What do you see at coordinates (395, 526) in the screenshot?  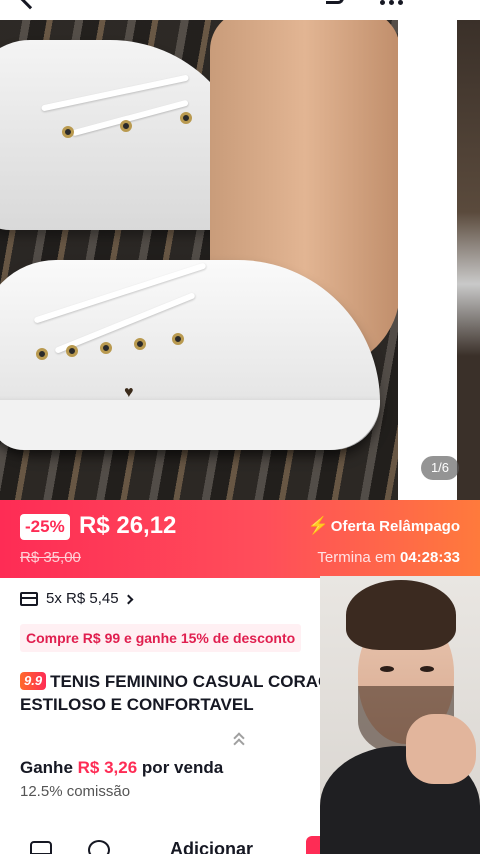 I see `flash-sale-text: Oferta Relâmpago` at bounding box center [395, 526].